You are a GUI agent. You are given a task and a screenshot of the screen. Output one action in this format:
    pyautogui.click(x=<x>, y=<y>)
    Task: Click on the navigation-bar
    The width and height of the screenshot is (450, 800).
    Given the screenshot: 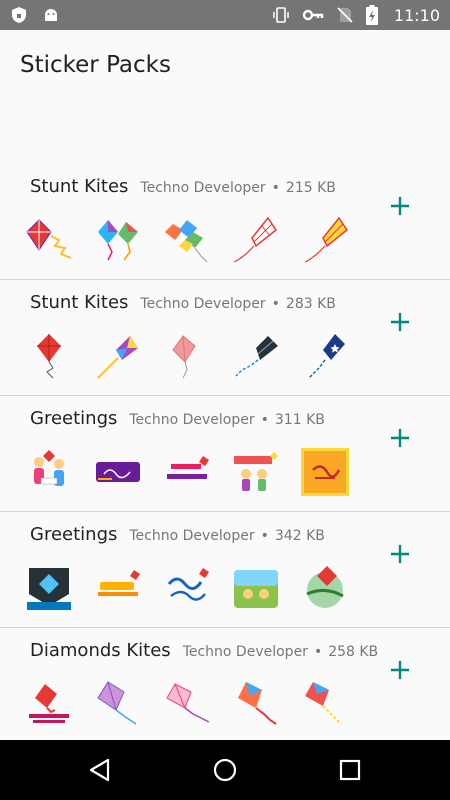 What is the action you would take?
    pyautogui.click(x=225, y=770)
    